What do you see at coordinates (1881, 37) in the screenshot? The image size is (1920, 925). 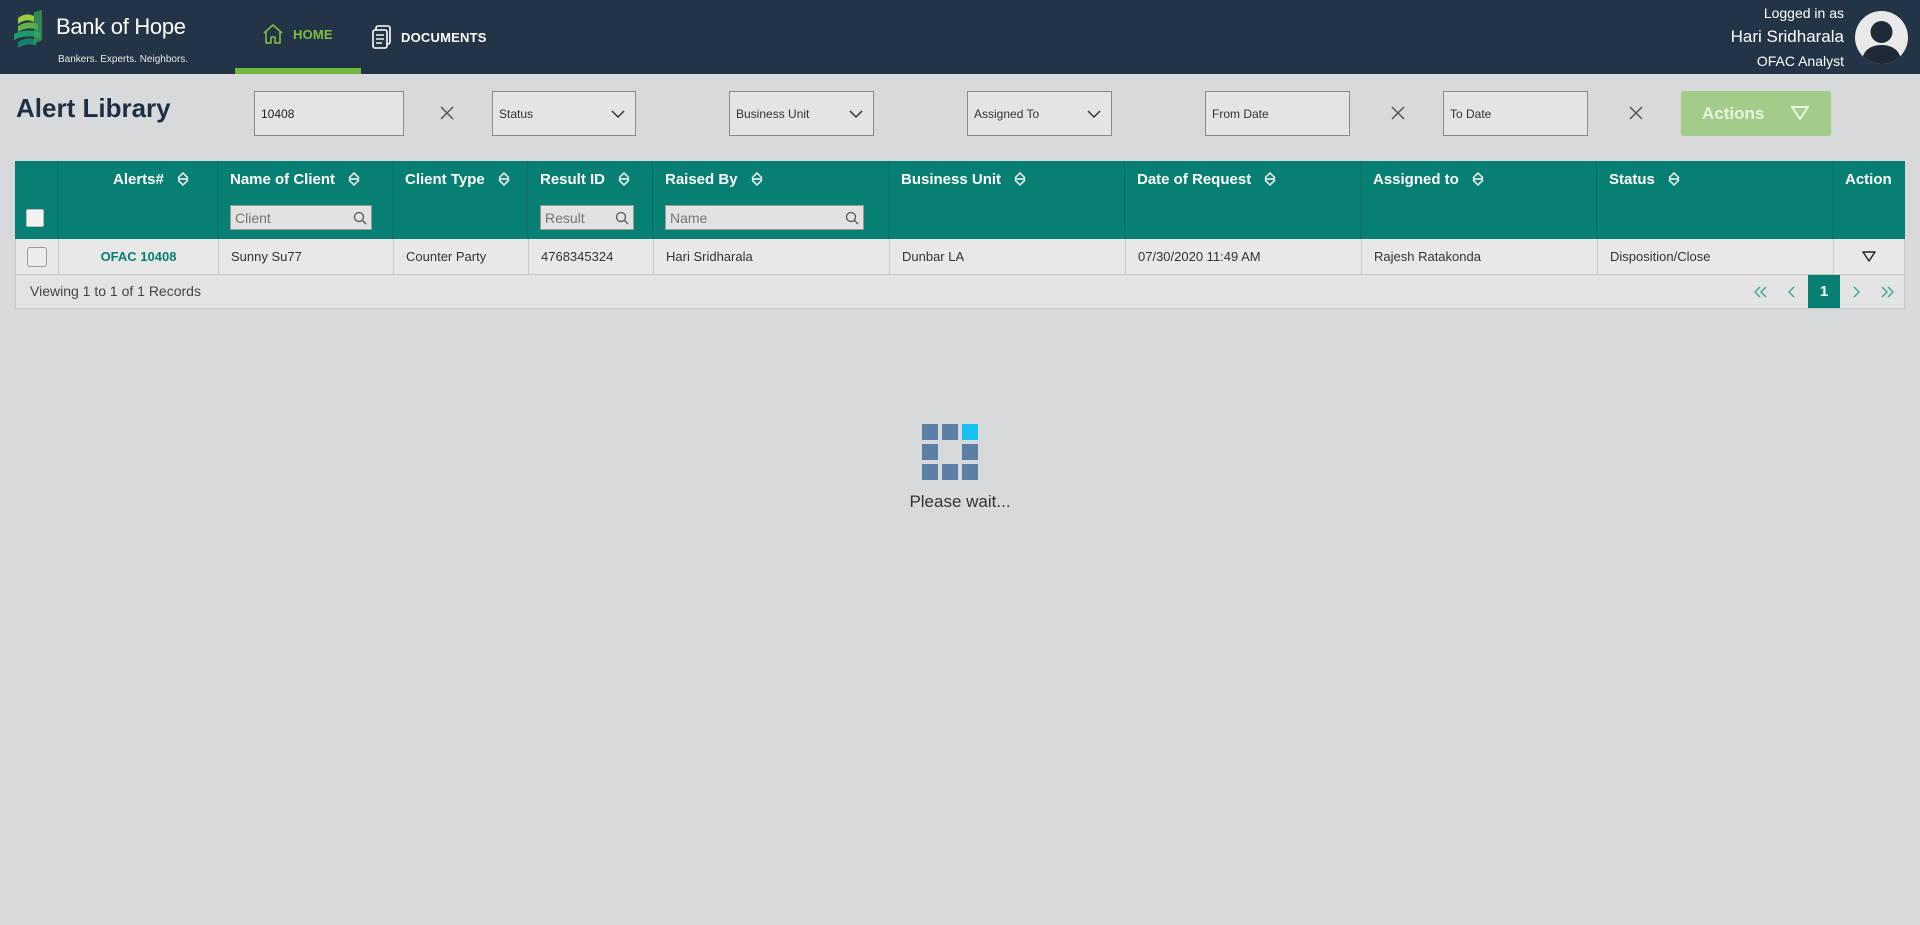 I see `avatar` at bounding box center [1881, 37].